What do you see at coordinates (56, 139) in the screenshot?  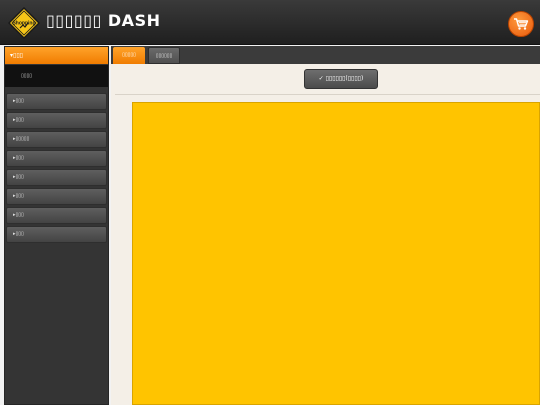 I see `sidebar-item: ▸▯▯▯▯▯` at bounding box center [56, 139].